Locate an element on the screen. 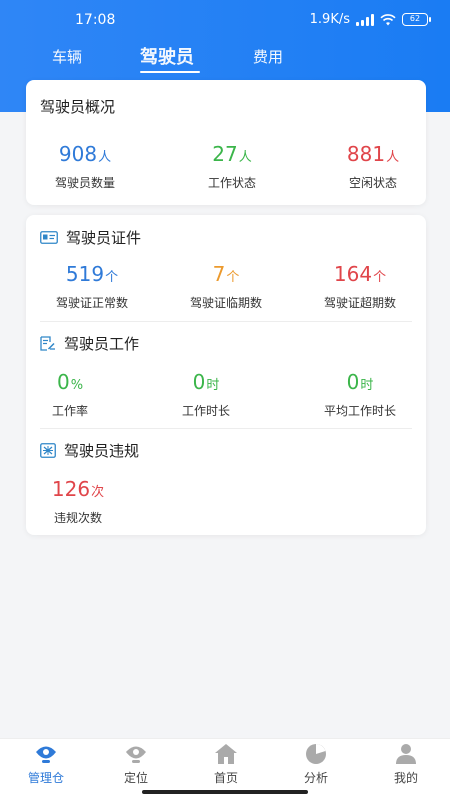 The image size is (450, 800). overview-title: 驾驶员概况 is located at coordinates (78, 107).